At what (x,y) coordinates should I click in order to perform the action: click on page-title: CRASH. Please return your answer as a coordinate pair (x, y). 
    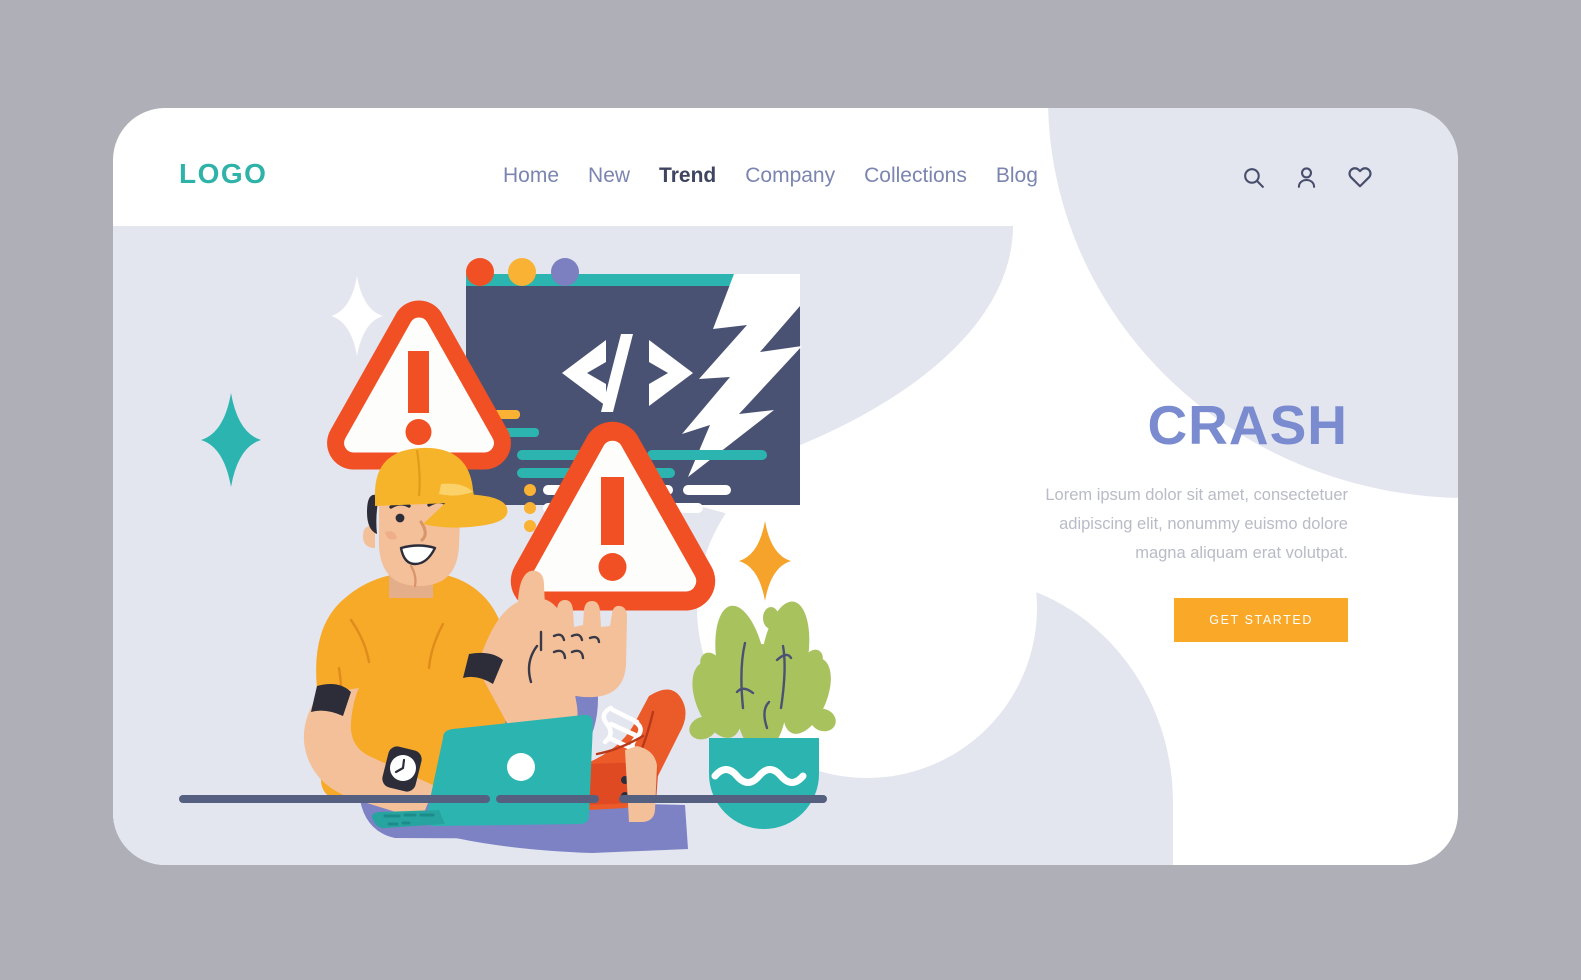
    Looking at the image, I should click on (1247, 425).